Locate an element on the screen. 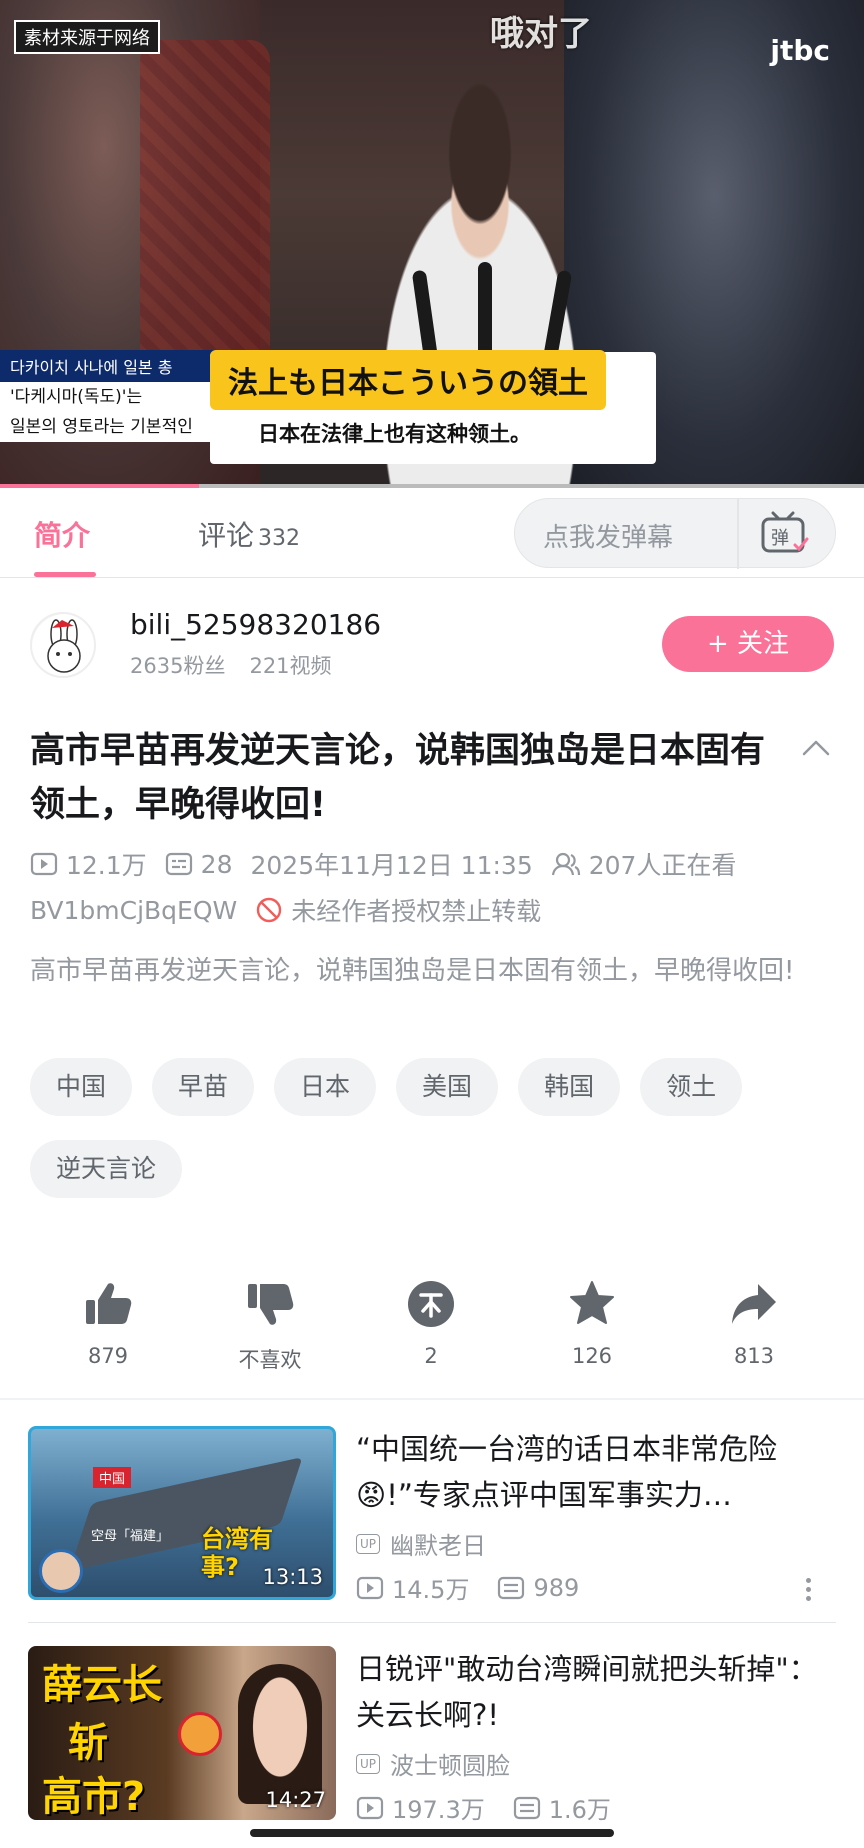 This screenshot has width=864, height=1848. tab-bar: 简介 评论 332 点我发弹幕 弹 is located at coordinates (432, 534).